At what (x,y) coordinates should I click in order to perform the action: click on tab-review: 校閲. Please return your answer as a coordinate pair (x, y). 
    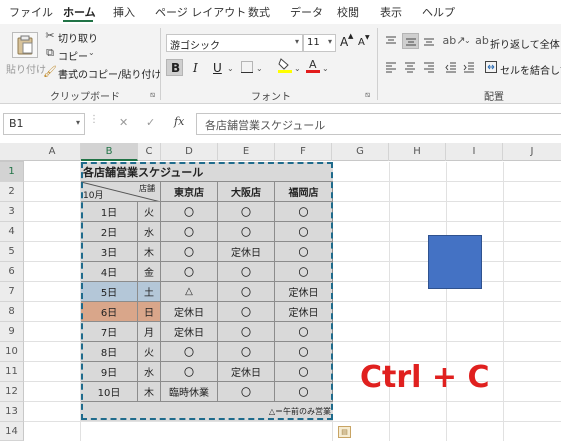
    Looking at the image, I should click on (348, 12).